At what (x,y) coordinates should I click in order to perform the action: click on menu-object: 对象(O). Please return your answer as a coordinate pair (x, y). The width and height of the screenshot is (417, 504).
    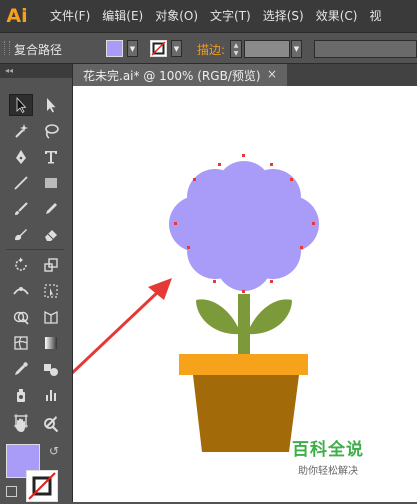
    Looking at the image, I should click on (176, 16).